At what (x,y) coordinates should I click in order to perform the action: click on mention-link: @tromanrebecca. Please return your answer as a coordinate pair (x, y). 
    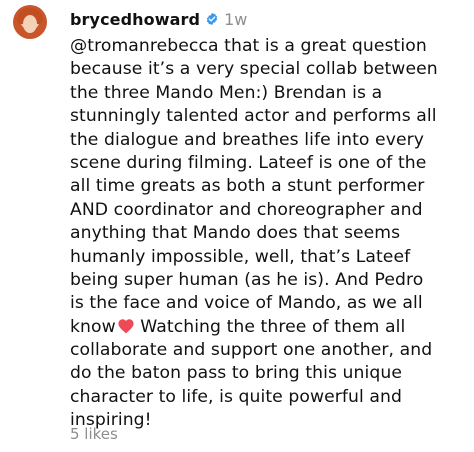
    Looking at the image, I should click on (144, 46).